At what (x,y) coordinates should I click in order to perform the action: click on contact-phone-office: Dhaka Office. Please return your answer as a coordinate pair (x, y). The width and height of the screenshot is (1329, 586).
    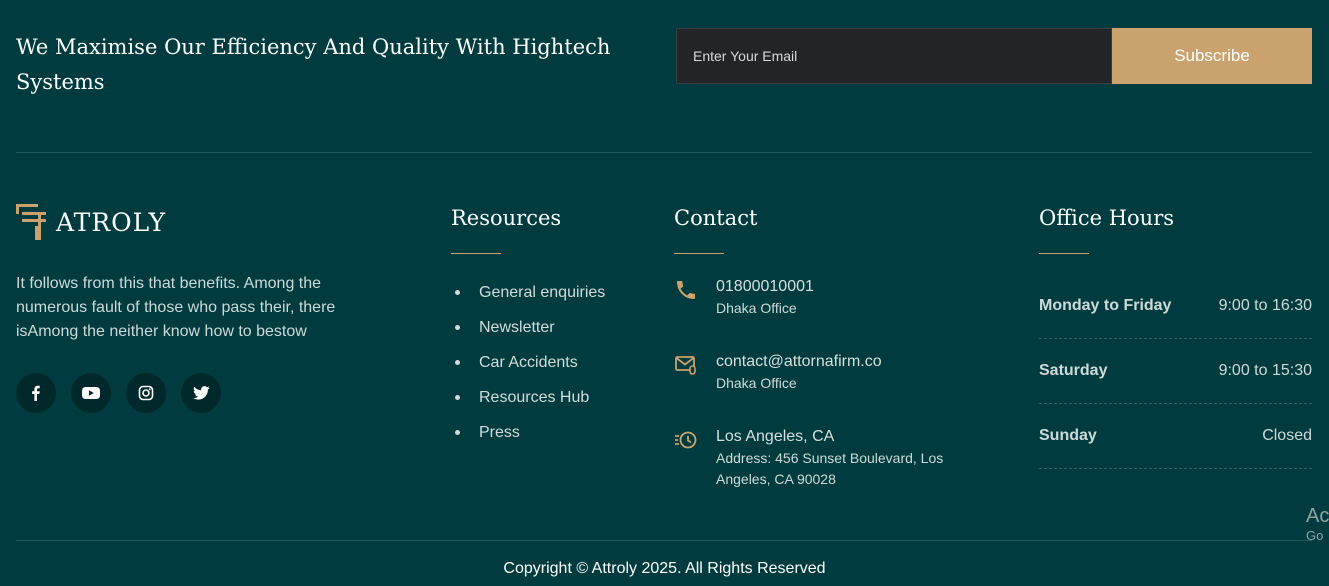
    Looking at the image, I should click on (756, 308).